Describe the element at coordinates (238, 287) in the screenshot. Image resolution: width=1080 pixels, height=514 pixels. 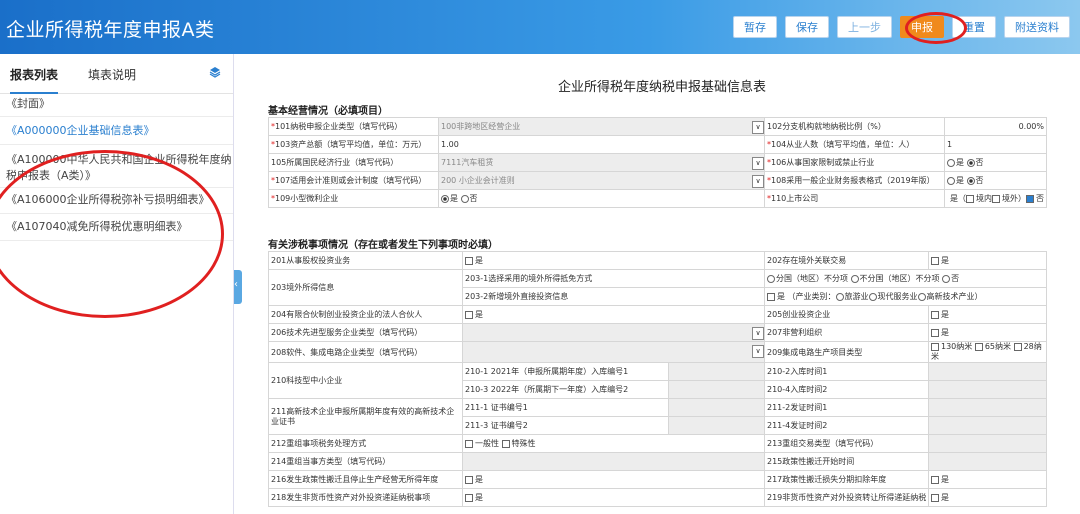
I see `sidebar-collapse-handle` at that location.